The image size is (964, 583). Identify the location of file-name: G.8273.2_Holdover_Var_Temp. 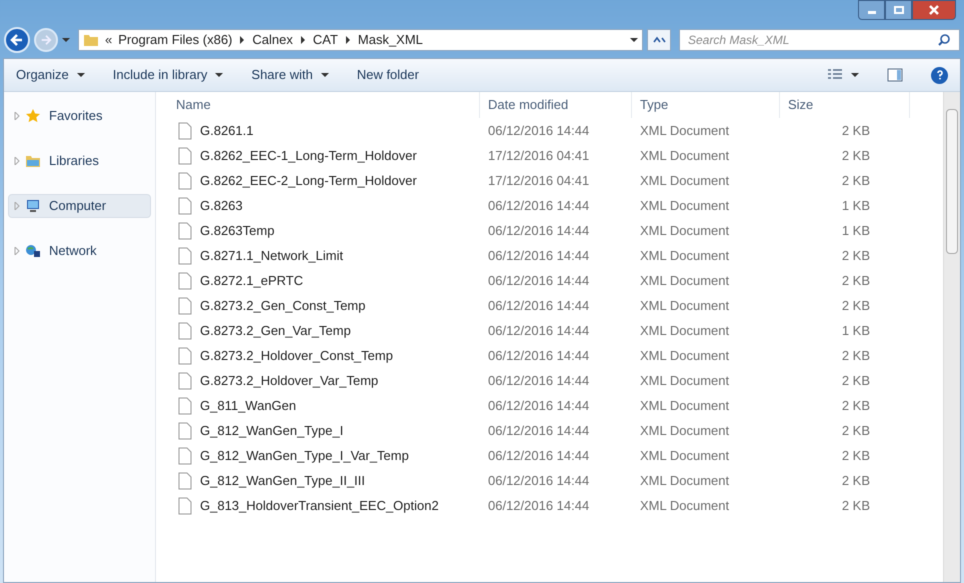
(289, 380).